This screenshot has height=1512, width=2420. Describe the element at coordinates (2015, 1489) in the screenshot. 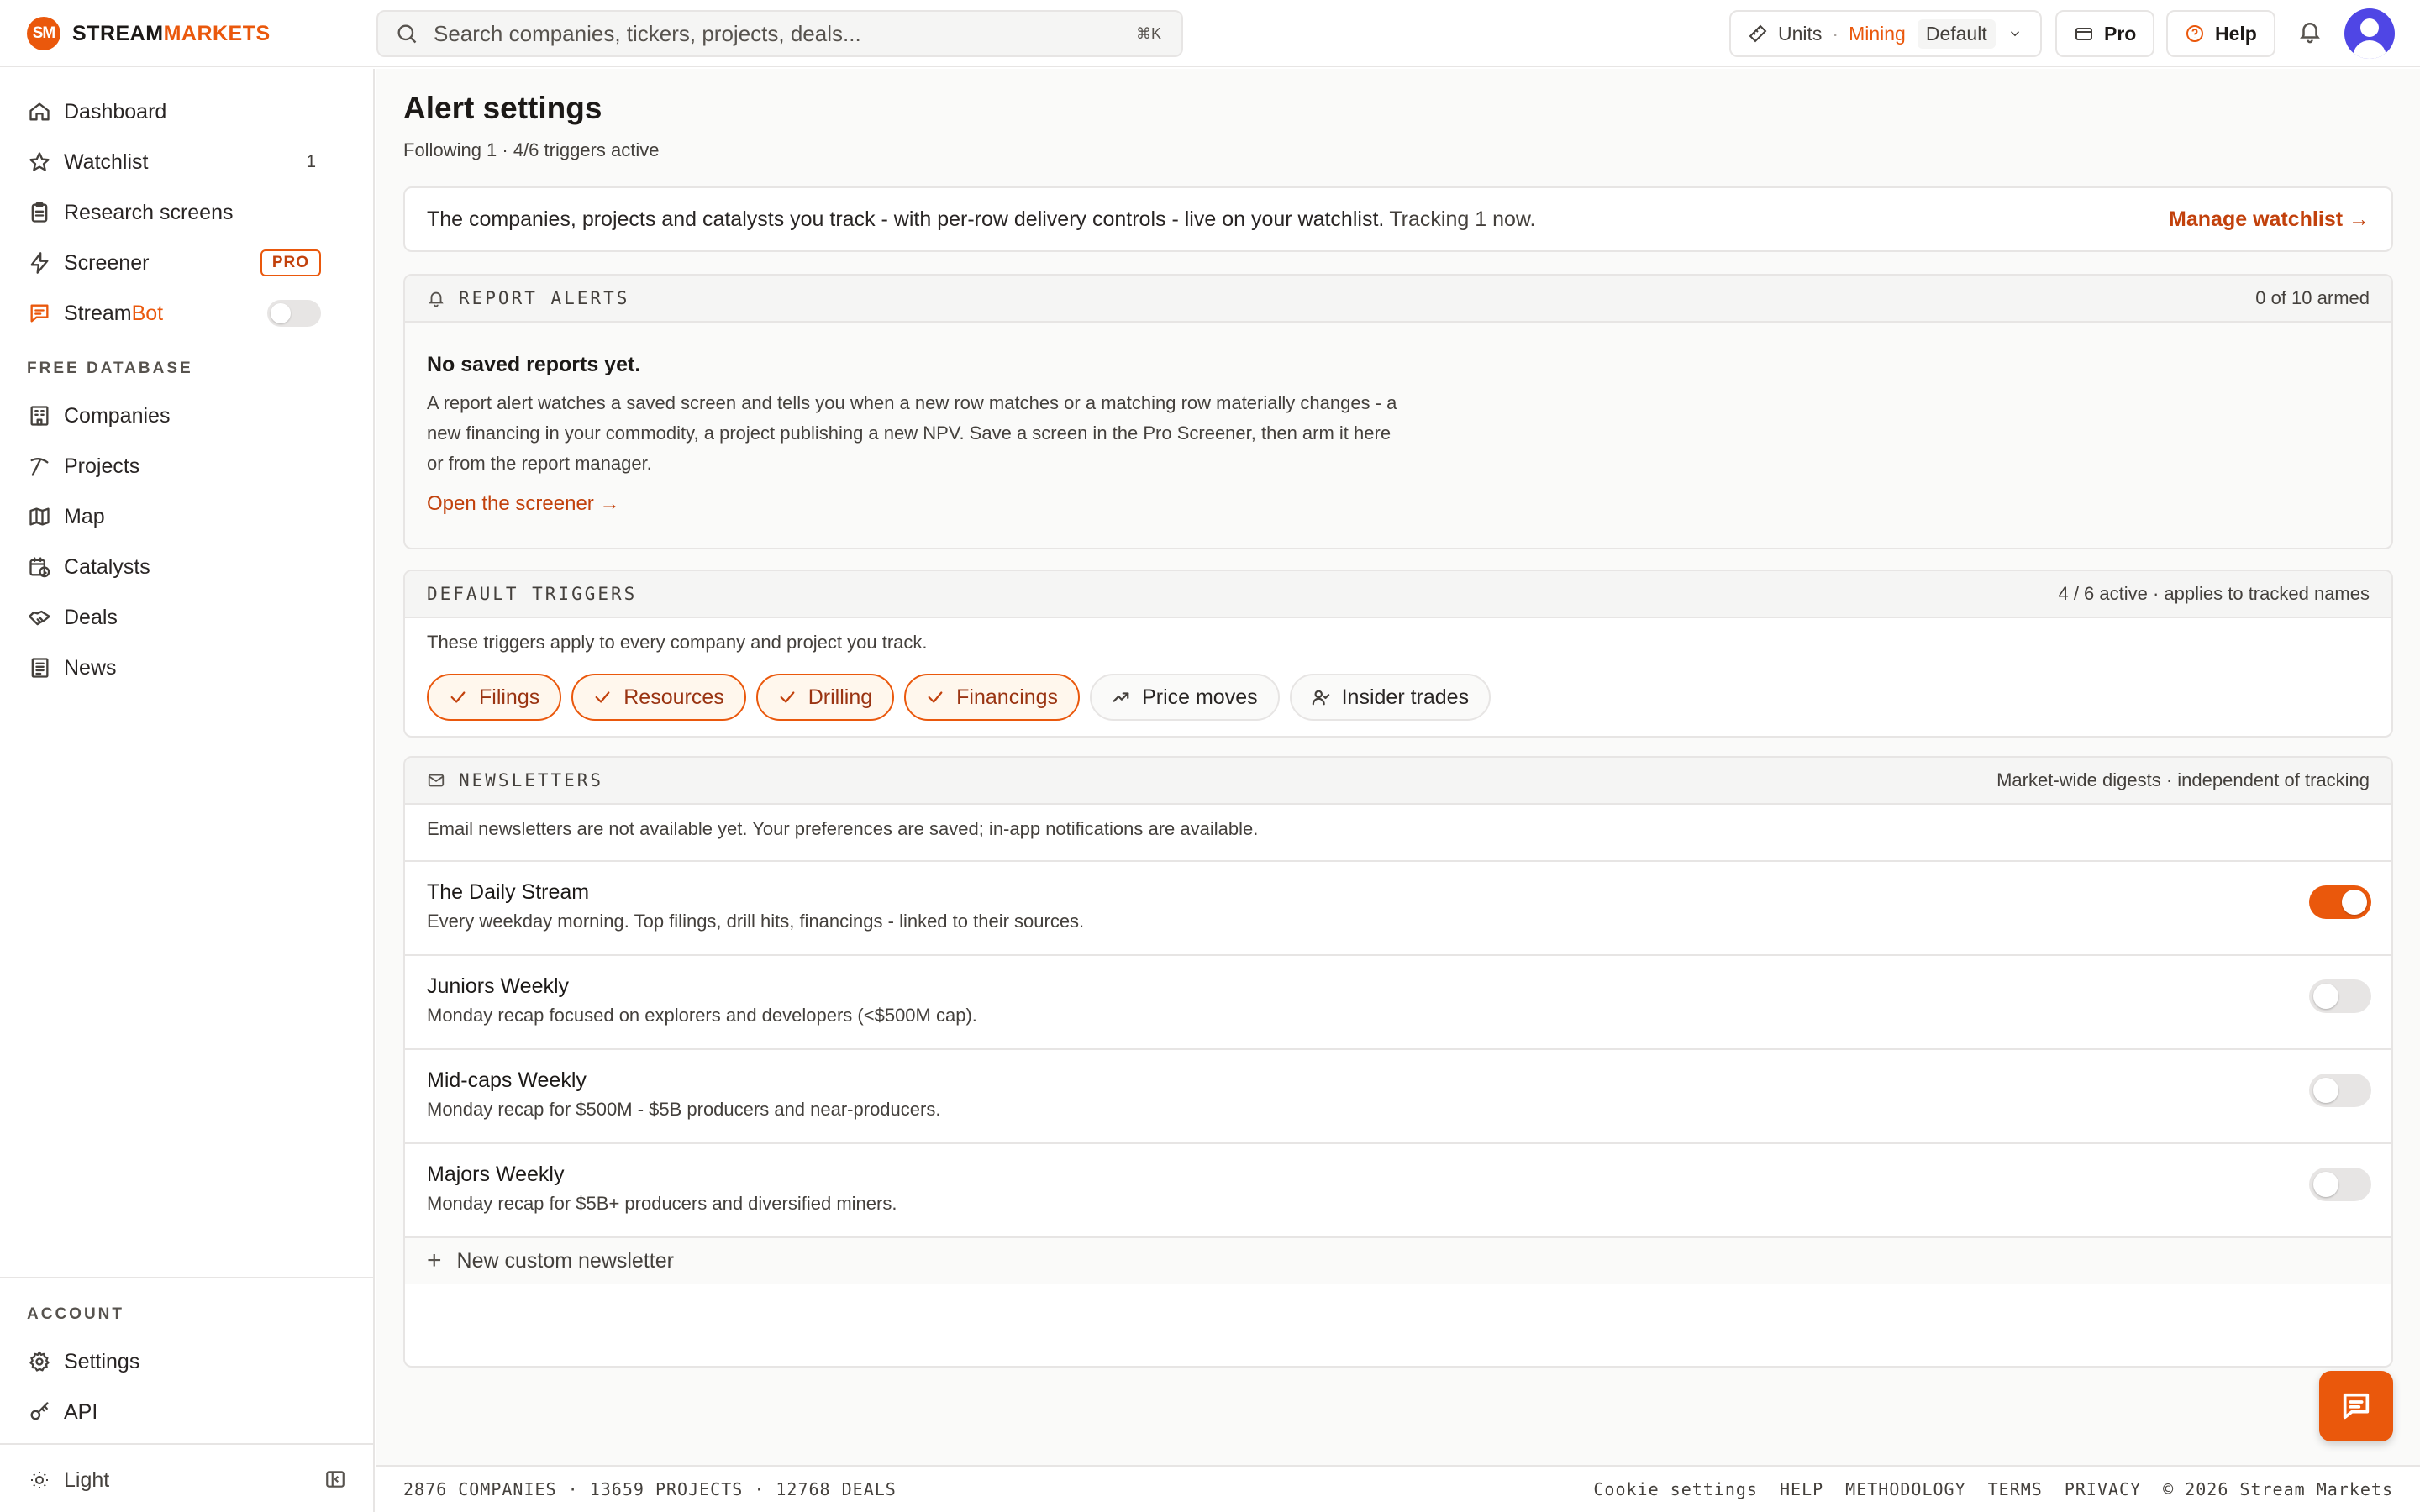

I see `footer-link-terms: TERMS` at that location.